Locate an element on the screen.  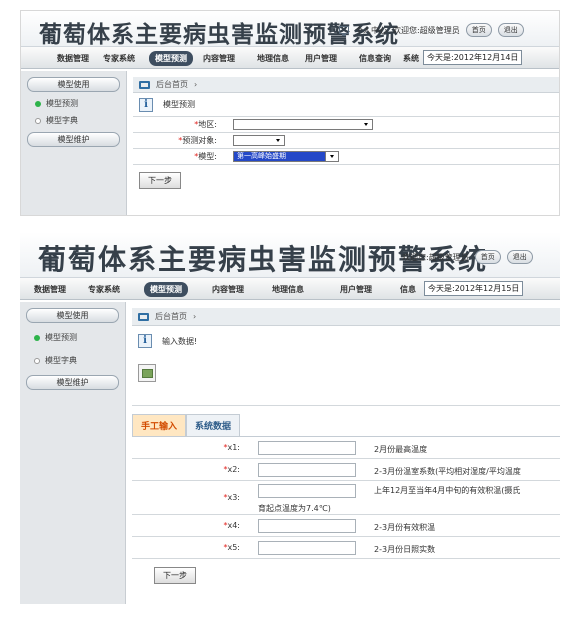
x1-label: *x1: is located at coordinates (231, 447).